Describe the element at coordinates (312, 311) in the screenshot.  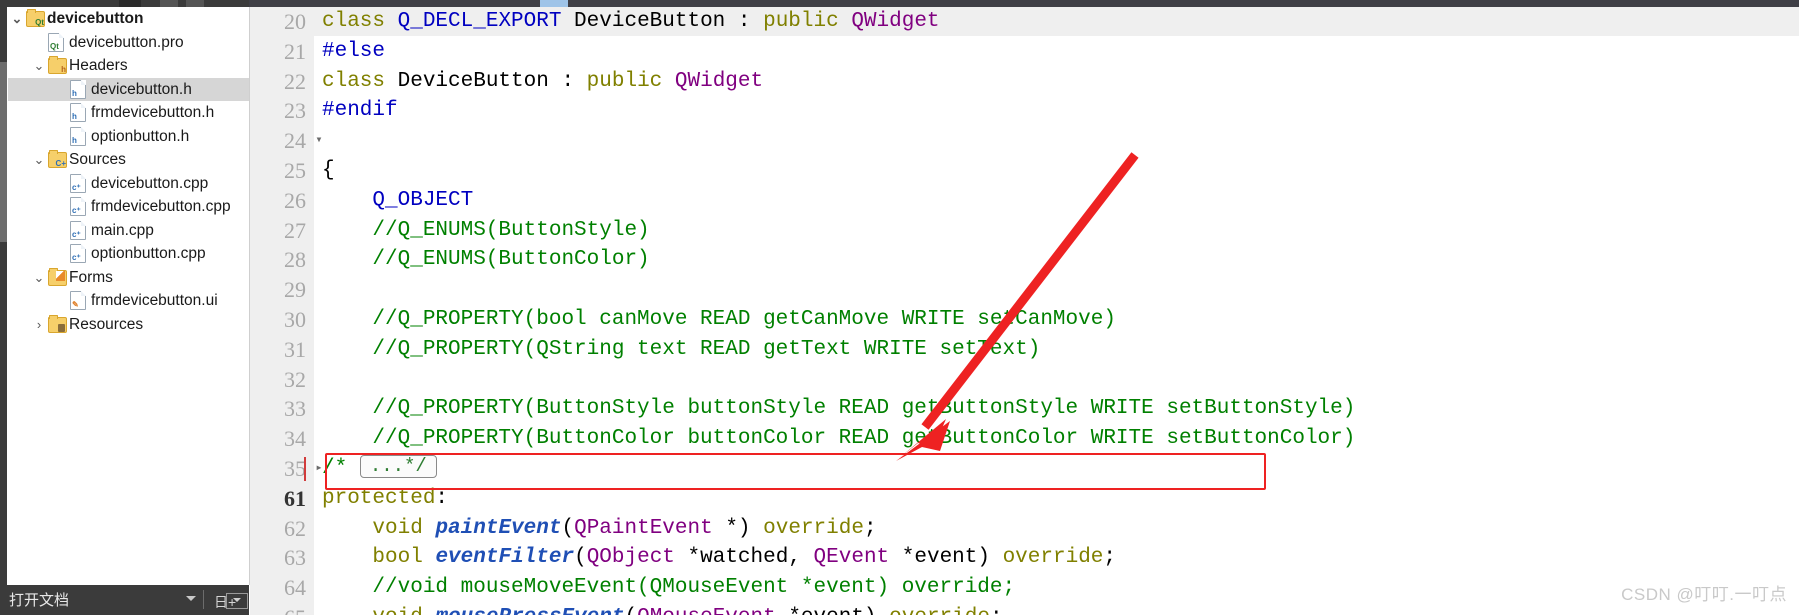
I see `fold-gutter` at that location.